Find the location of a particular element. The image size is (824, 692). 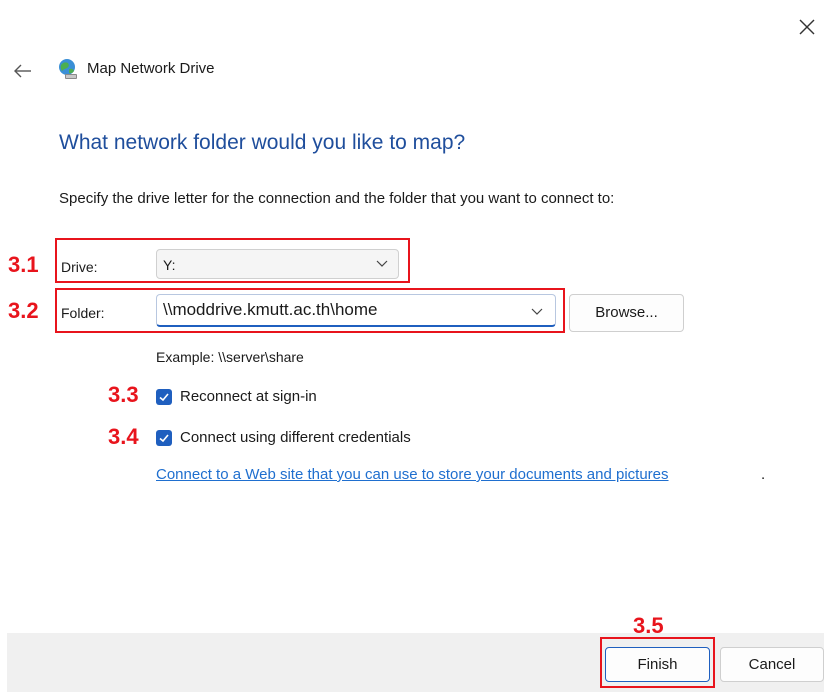

reconnect-checkbox is located at coordinates (164, 397).